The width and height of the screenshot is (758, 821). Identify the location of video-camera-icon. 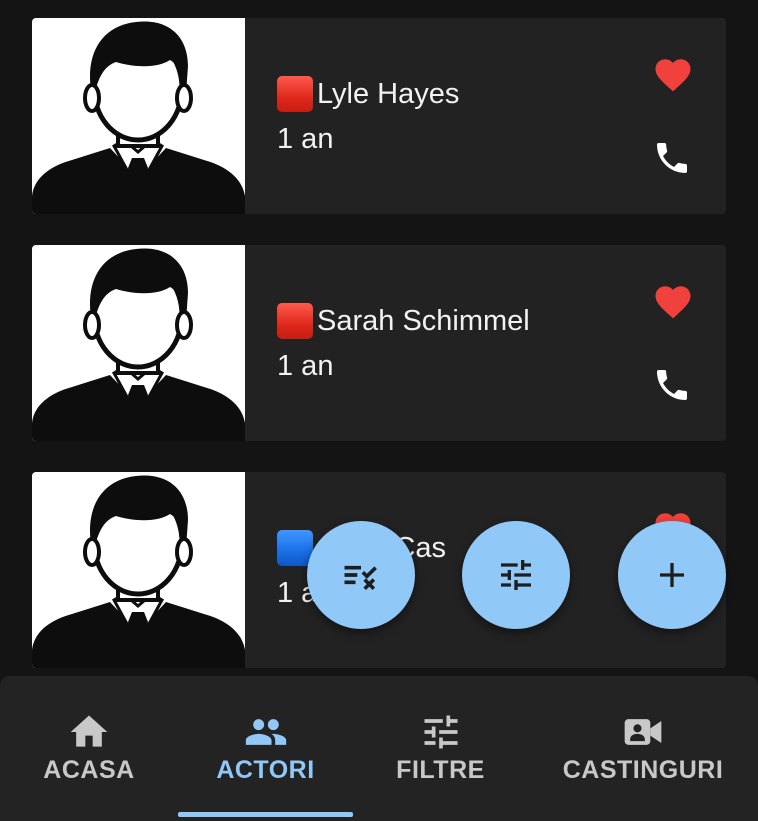
(643, 732).